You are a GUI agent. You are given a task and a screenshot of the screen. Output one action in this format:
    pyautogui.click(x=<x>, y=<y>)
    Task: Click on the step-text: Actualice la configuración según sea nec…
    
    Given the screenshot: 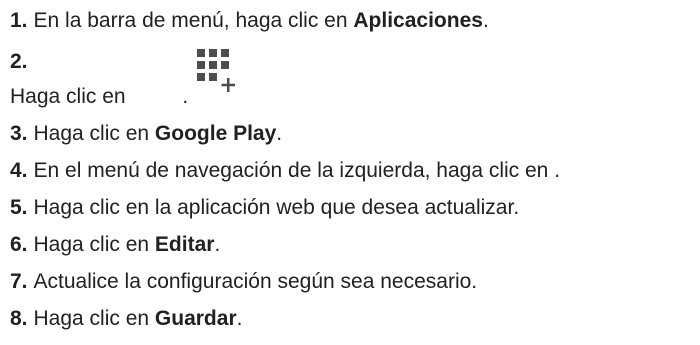 What is the action you would take?
    pyautogui.click(x=255, y=281)
    